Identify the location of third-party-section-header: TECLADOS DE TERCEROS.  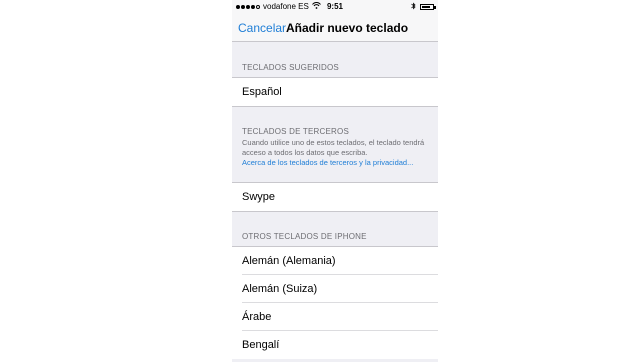
(295, 131).